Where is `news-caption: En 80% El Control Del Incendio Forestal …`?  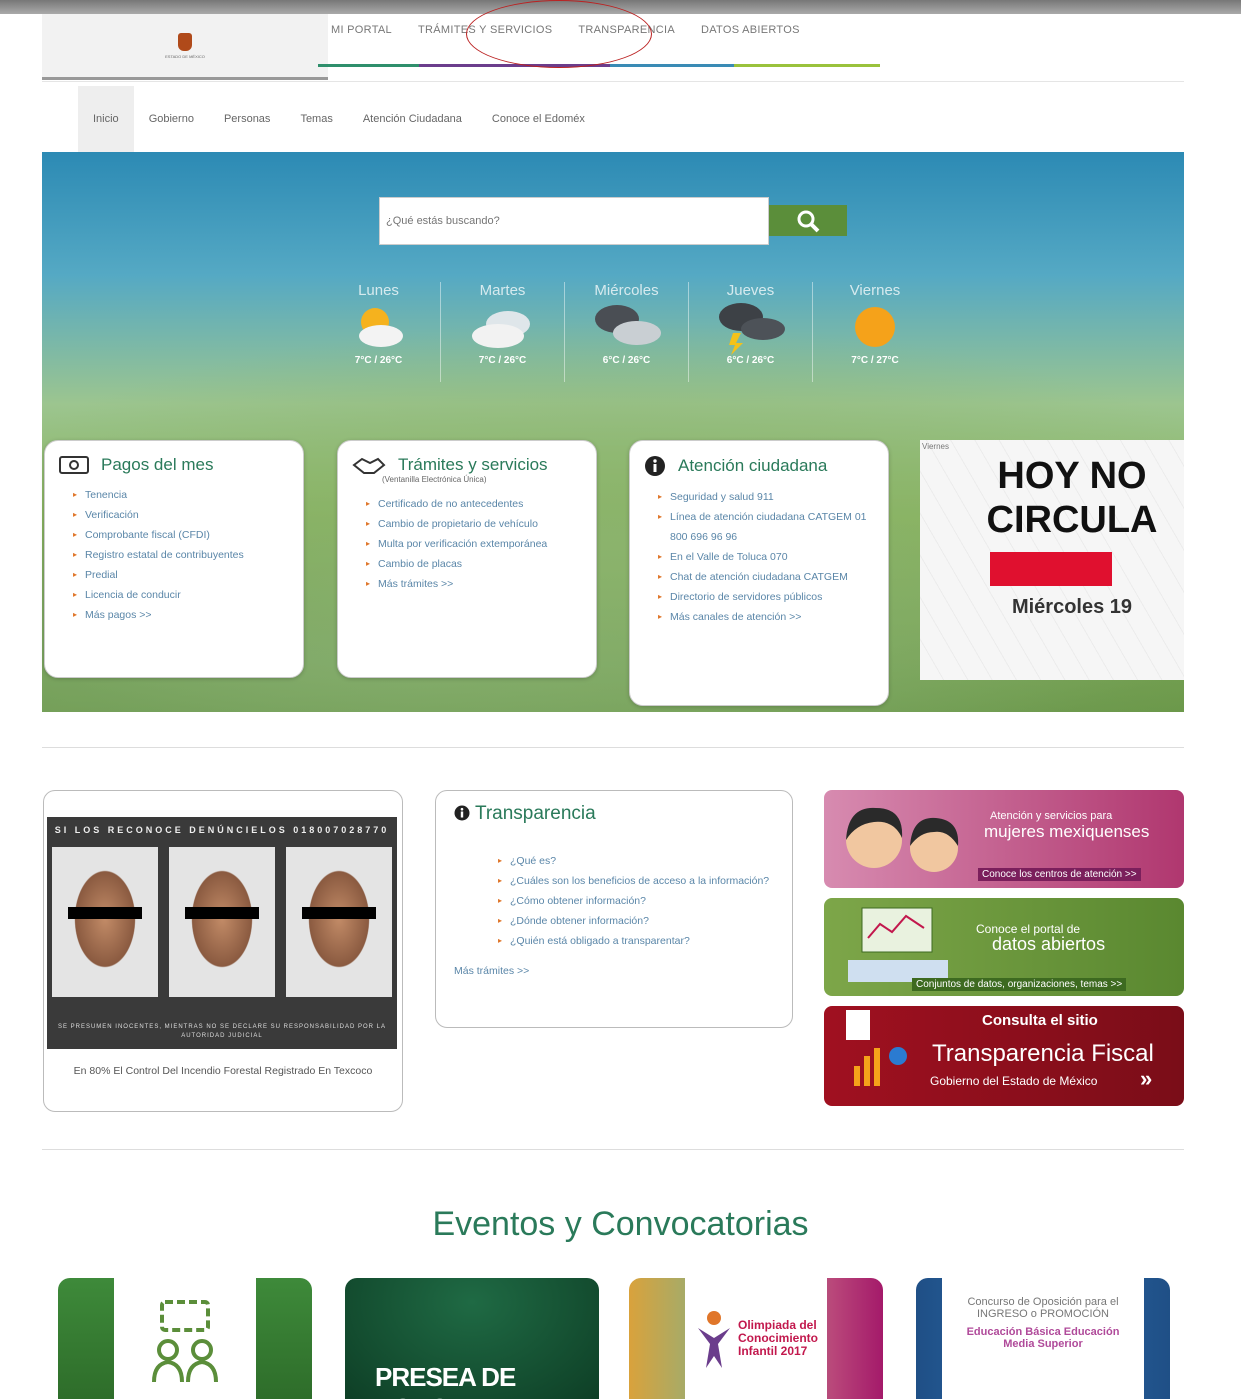
news-caption: En 80% El Control Del Incendio Forestal … is located at coordinates (223, 1071).